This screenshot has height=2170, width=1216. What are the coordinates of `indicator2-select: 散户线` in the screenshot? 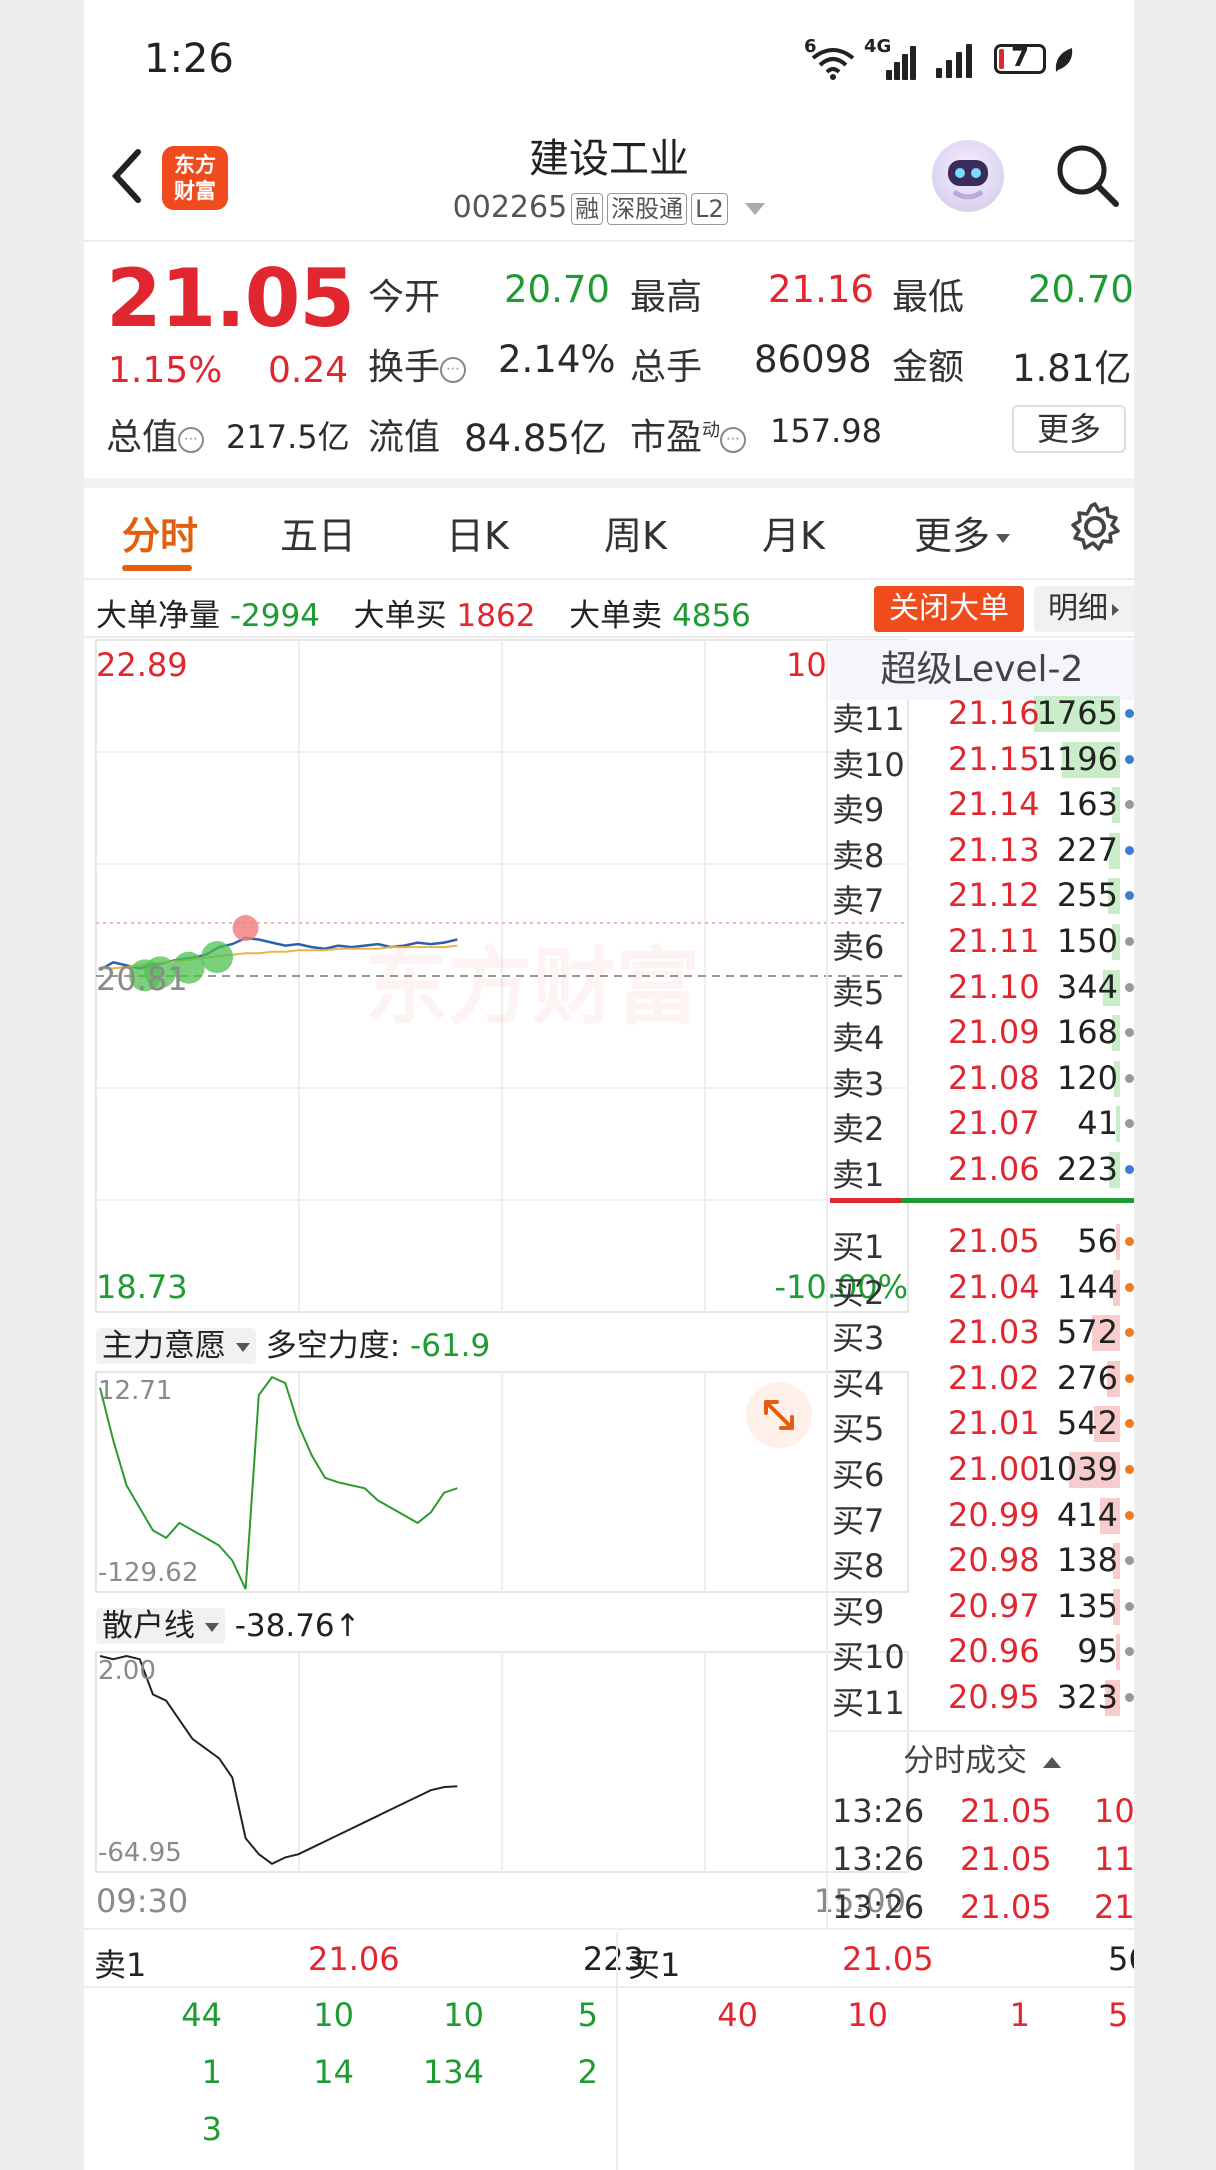 It's located at (160, 1626).